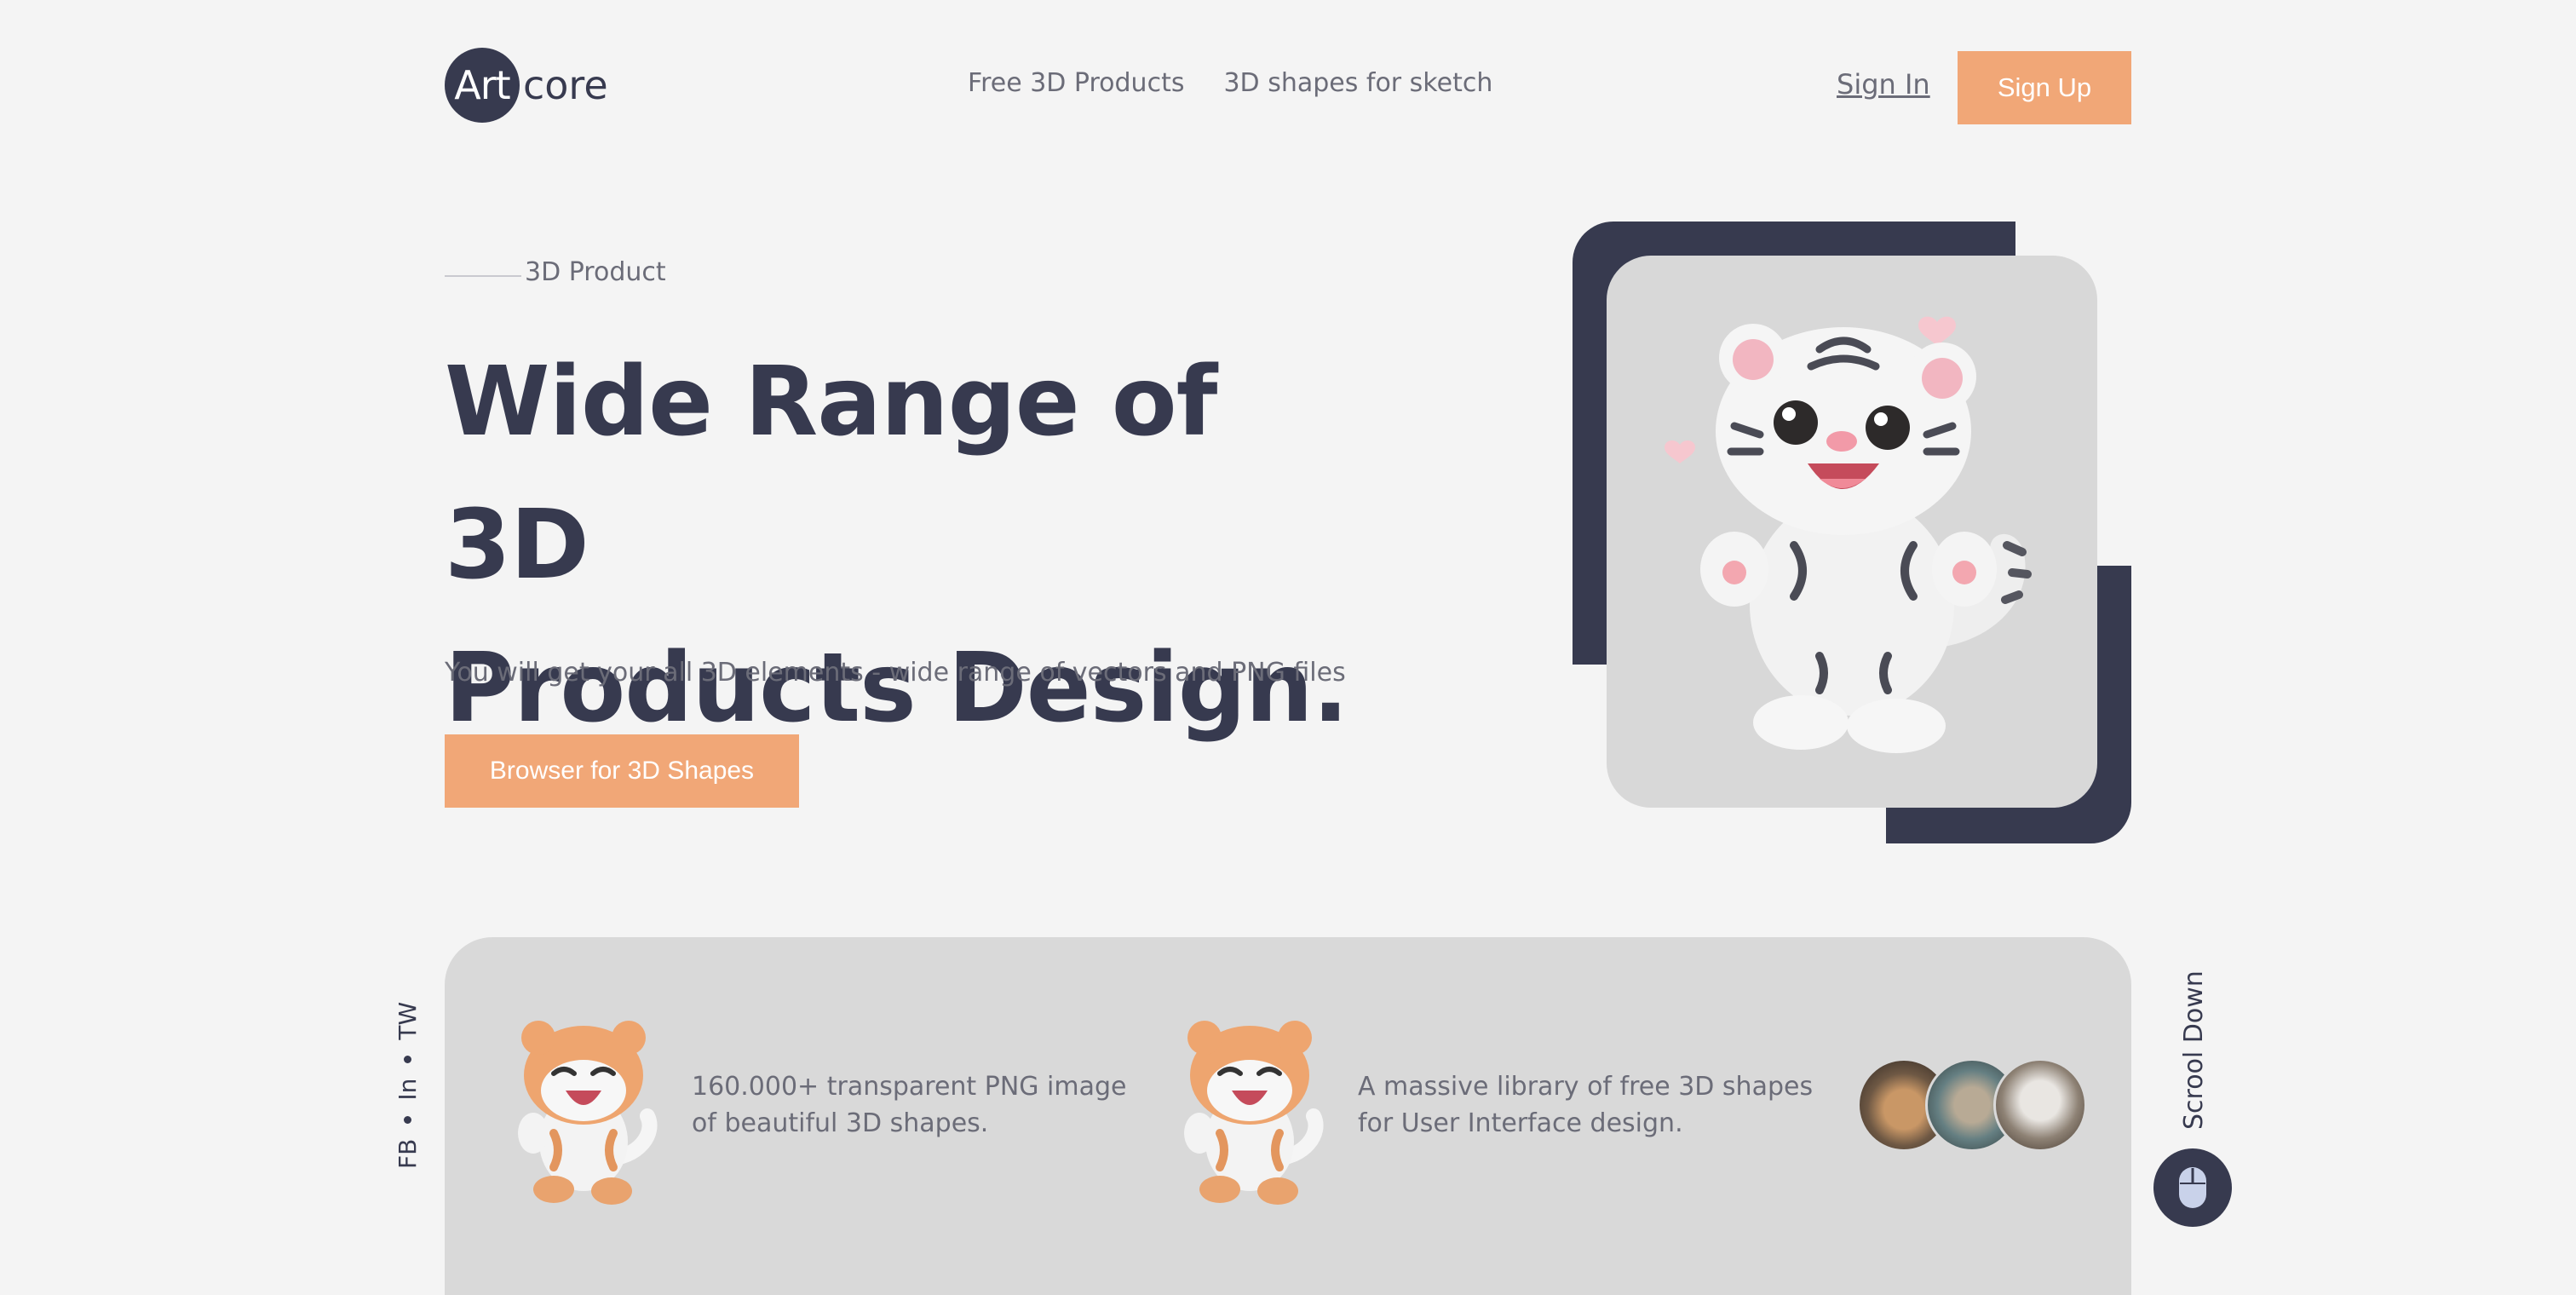 This screenshot has height=1295, width=2576. I want to click on mouse-icon, so click(2192, 1187).